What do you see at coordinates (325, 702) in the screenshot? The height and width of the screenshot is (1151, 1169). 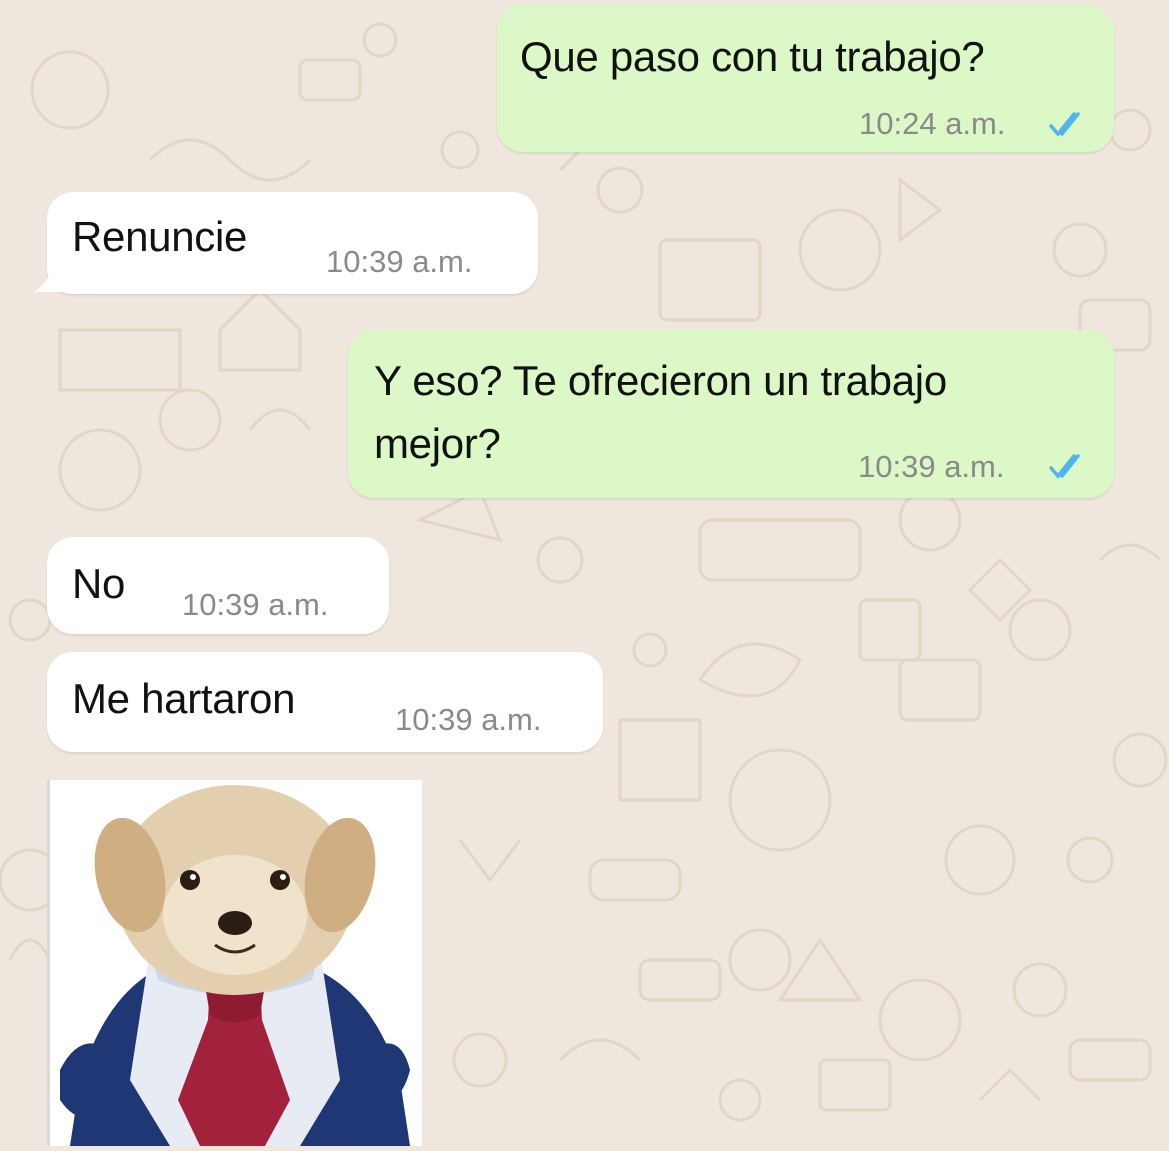 I see `message-bubble-incoming: Me hartaron 10:39 a.m.` at bounding box center [325, 702].